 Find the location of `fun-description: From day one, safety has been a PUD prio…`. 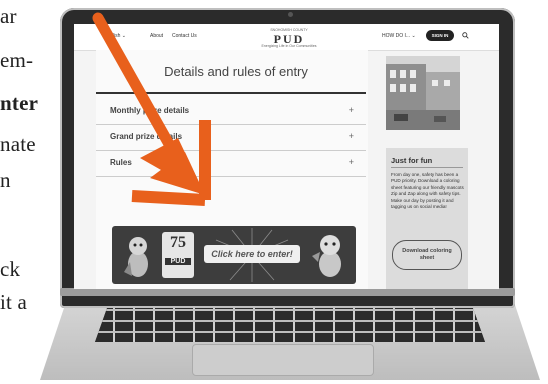

fun-description: From day one, safety has been a PUD prio… is located at coordinates (427, 191).